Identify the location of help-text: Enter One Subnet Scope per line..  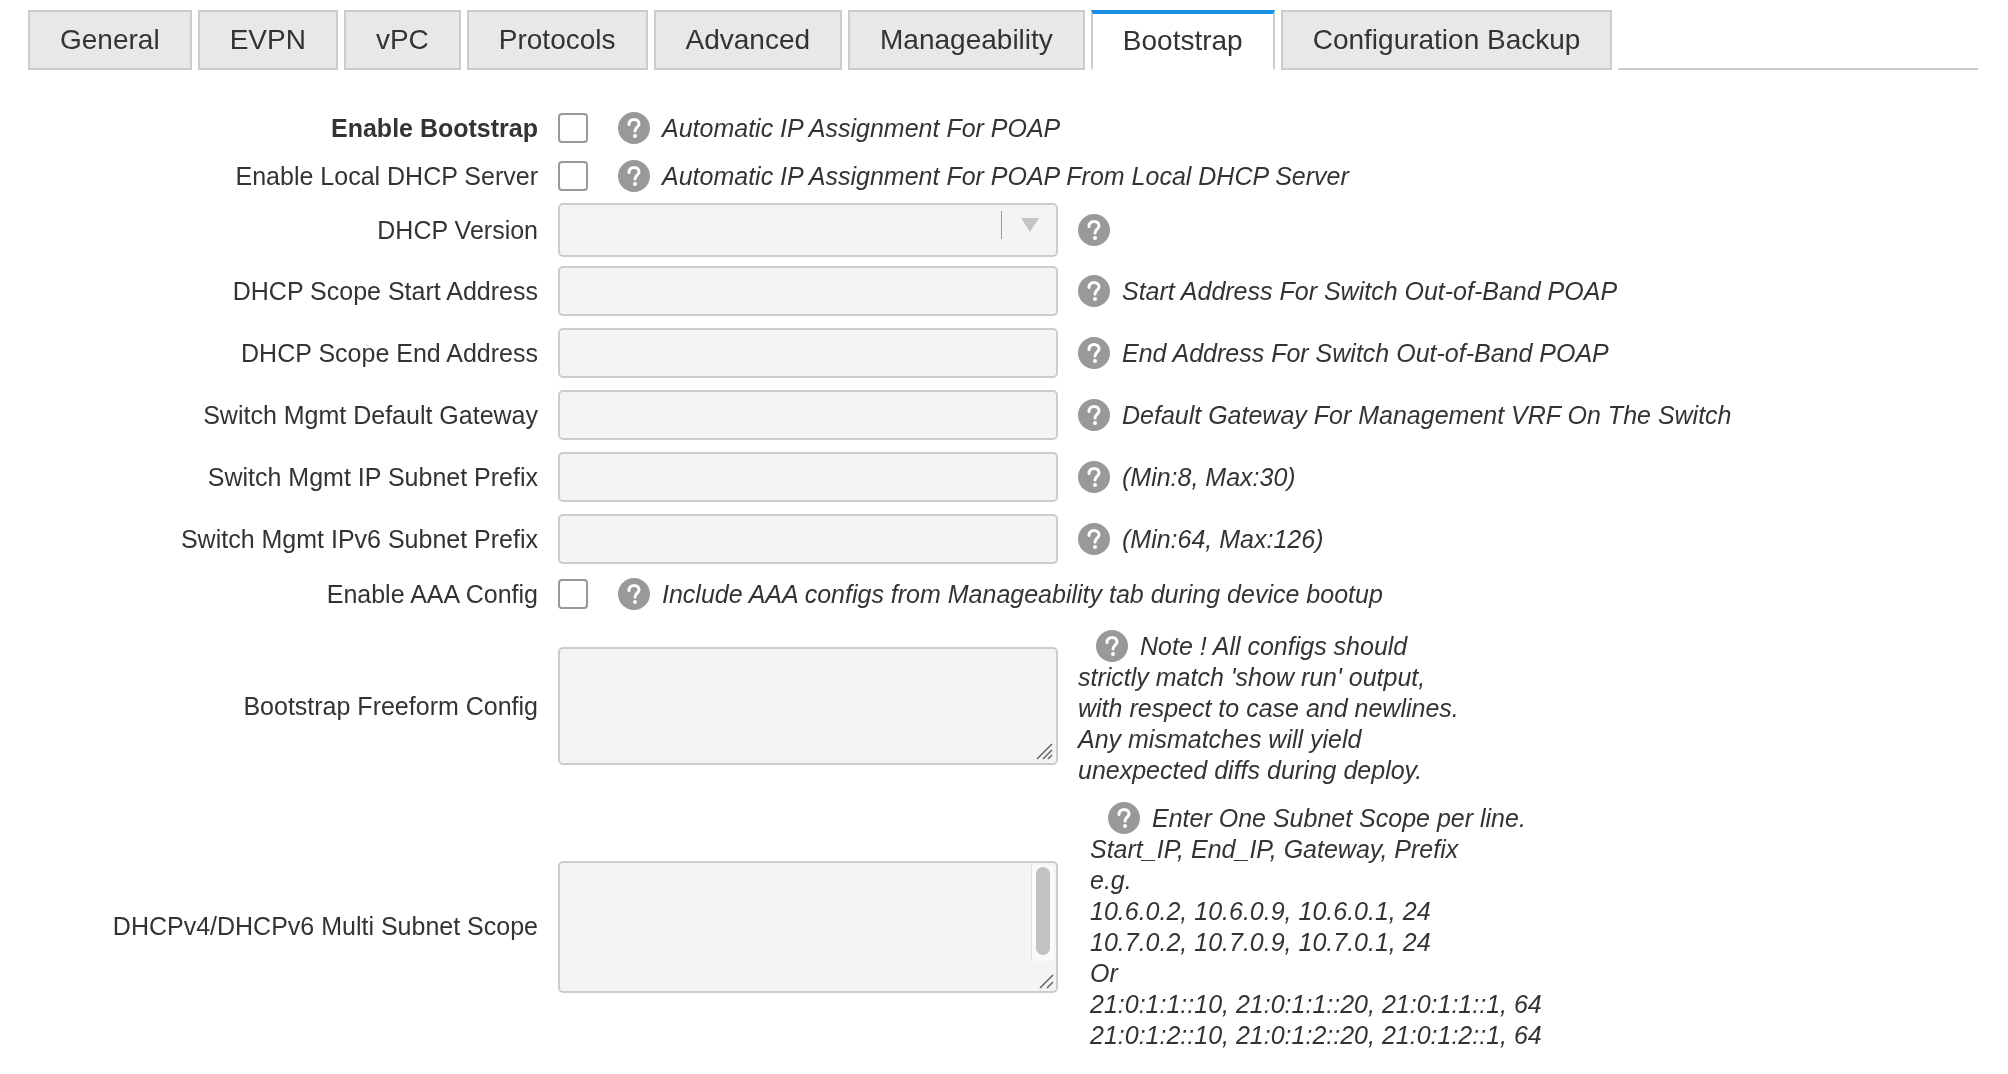
(1339, 818).